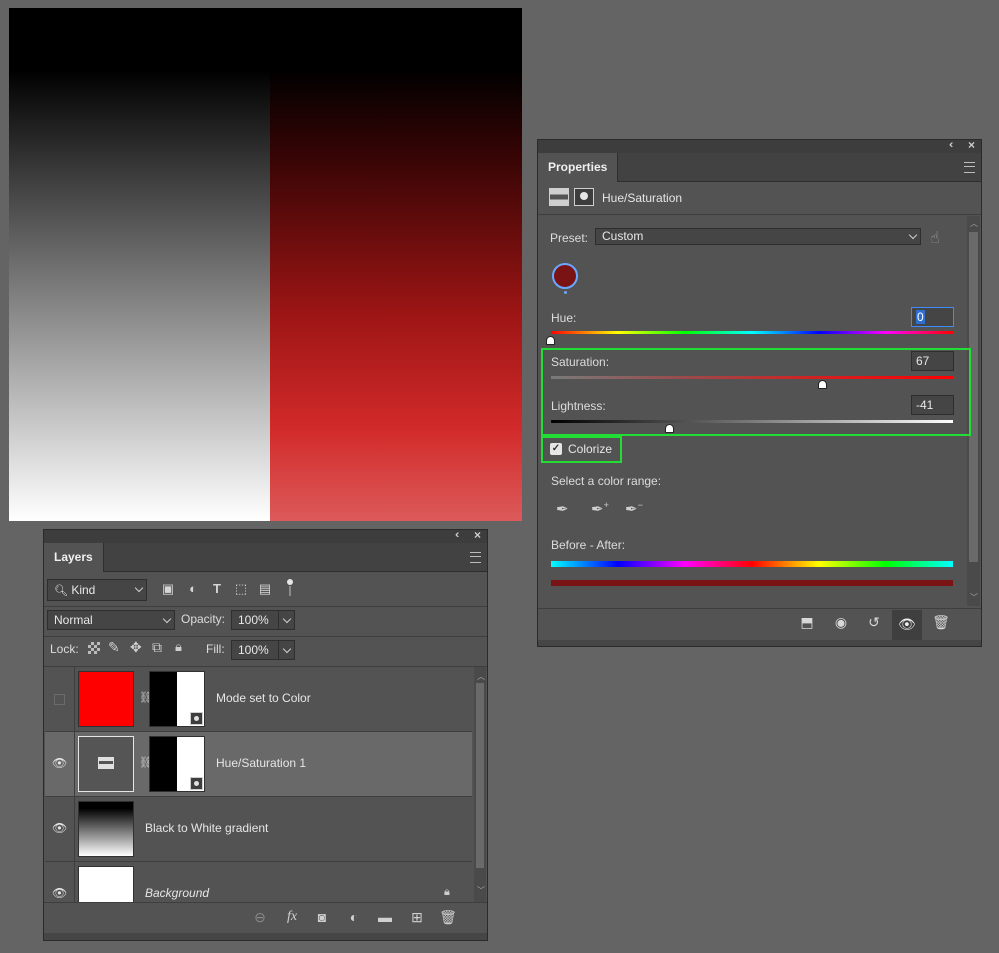 Image resolution: width=999 pixels, height=953 pixels. I want to click on layer-row-mode-set-to-color: ⛓︎ Mode set to Color, so click(258, 699).